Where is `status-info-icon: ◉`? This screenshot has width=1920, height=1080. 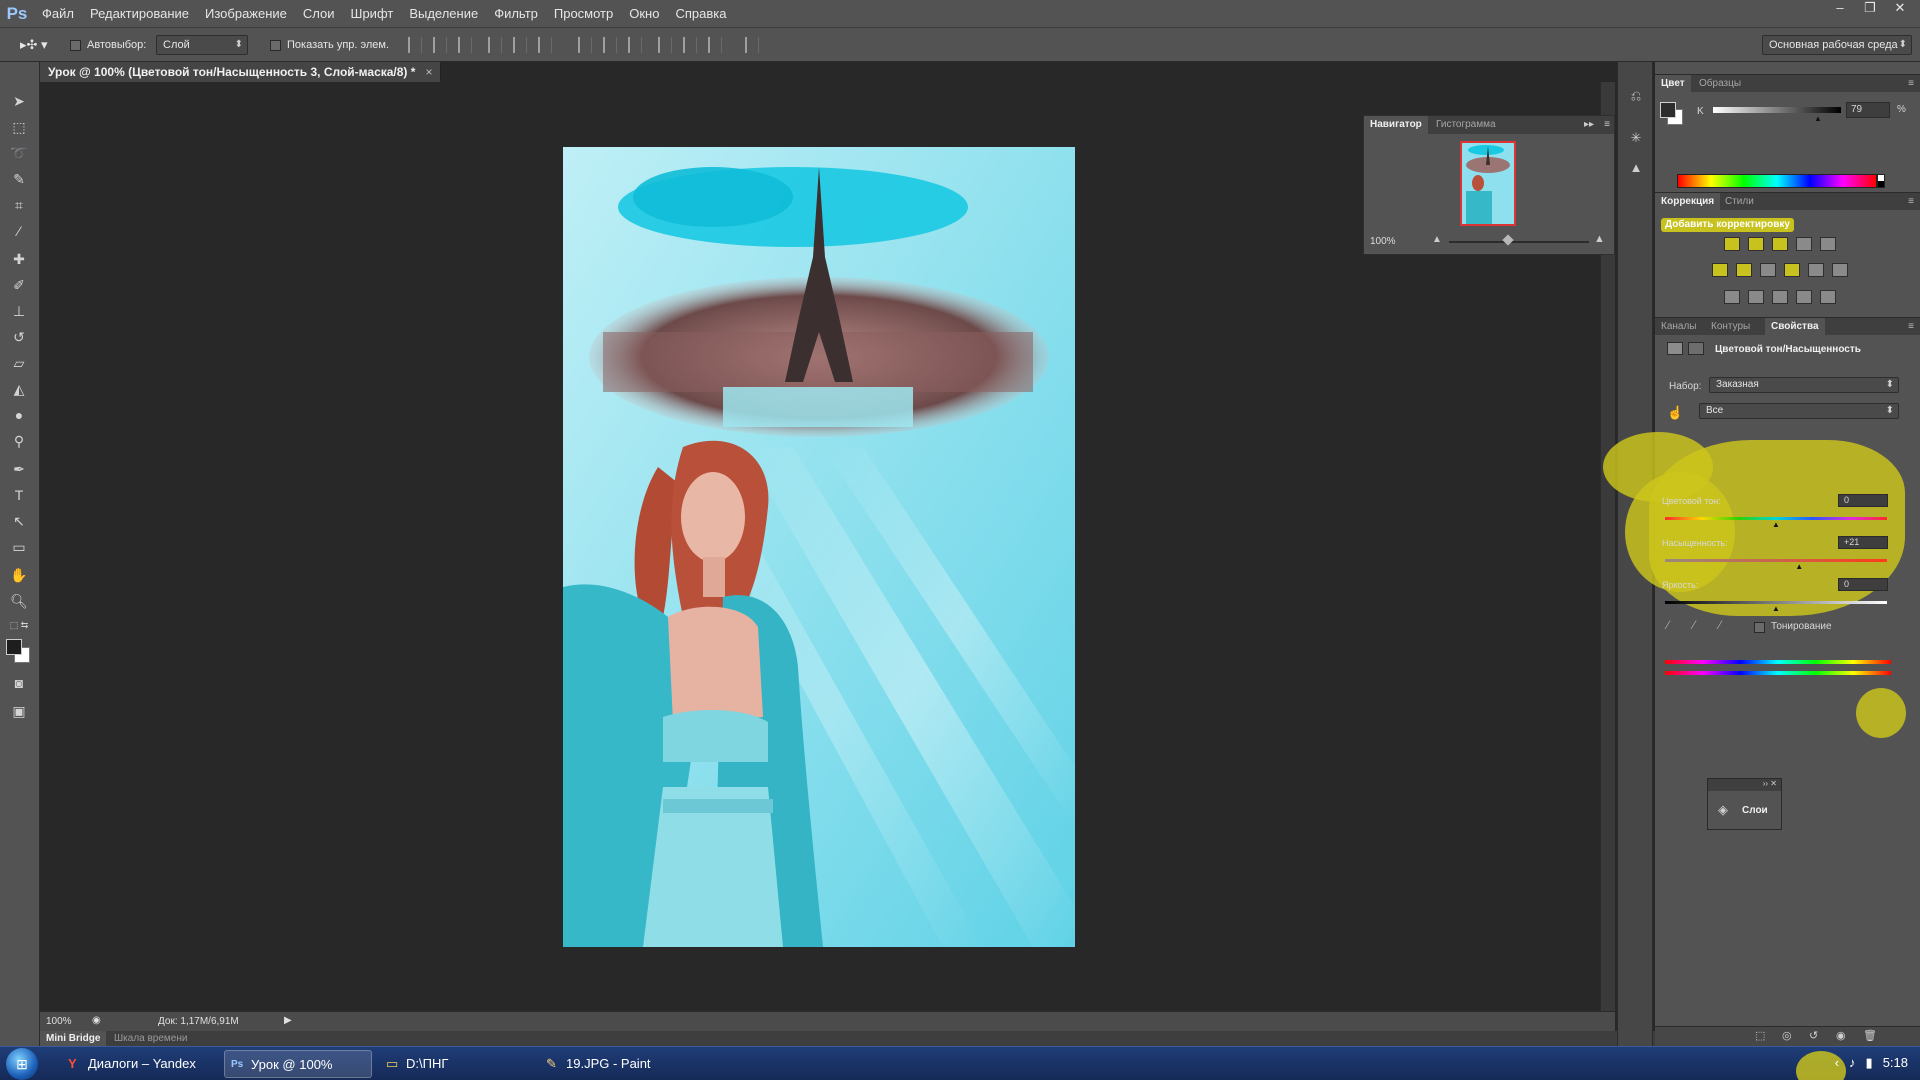 status-info-icon: ◉ is located at coordinates (96, 1020).